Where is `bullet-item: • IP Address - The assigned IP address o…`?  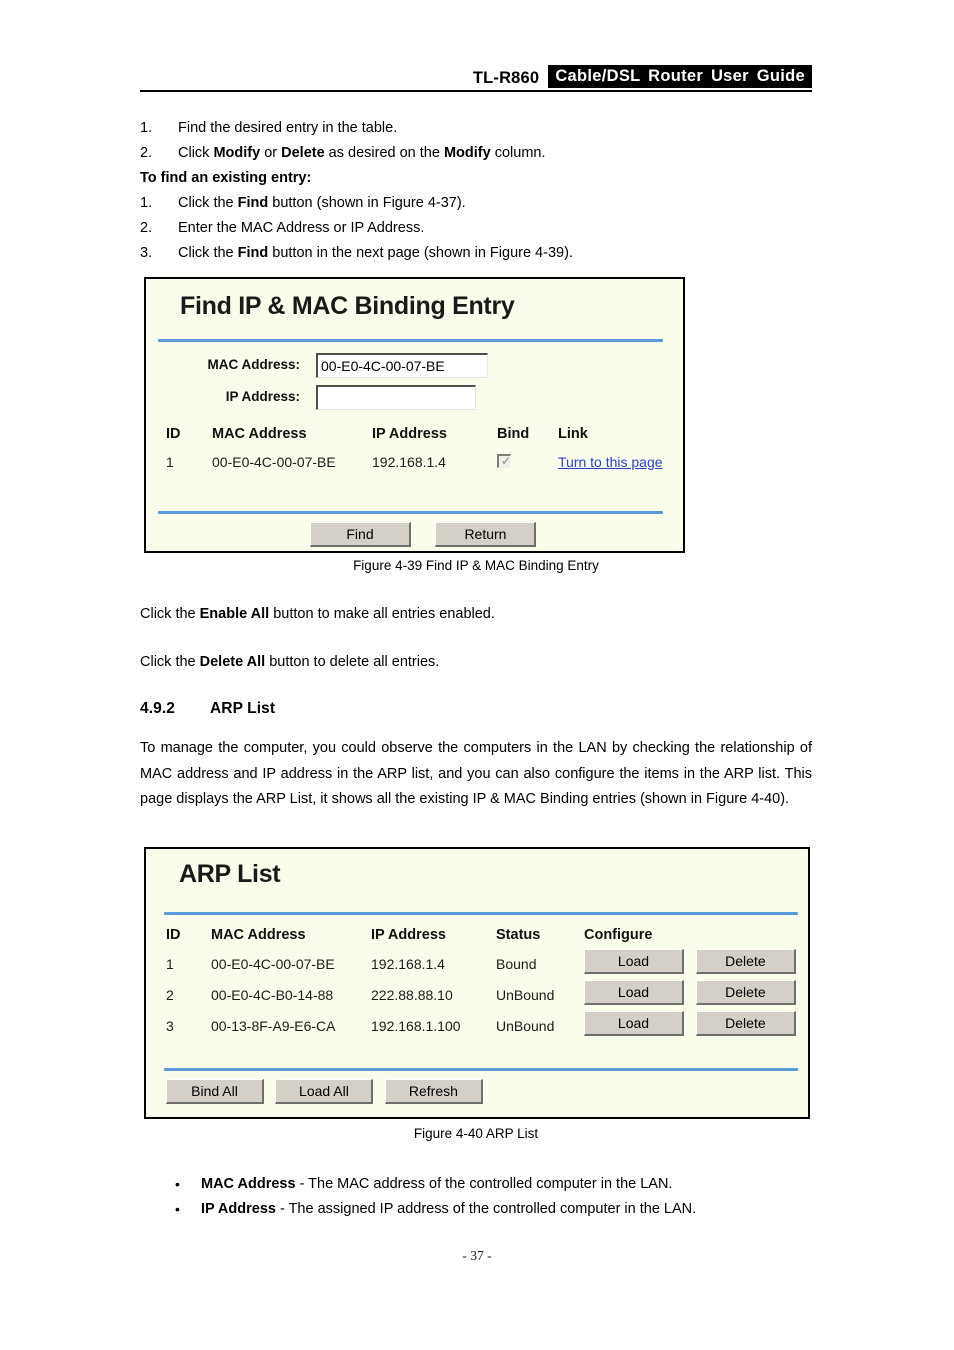
bullet-item: • IP Address - The assigned IP address o… is located at coordinates (495, 1209).